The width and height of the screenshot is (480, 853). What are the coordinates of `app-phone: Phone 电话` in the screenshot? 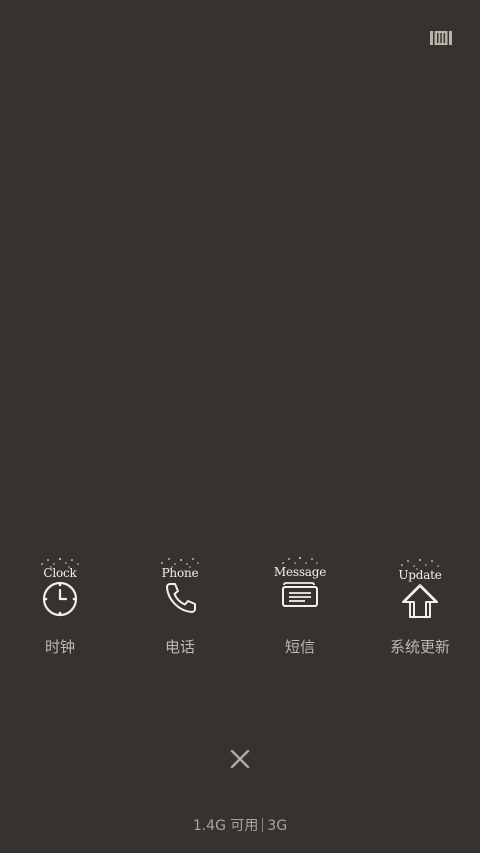 It's located at (180, 608).